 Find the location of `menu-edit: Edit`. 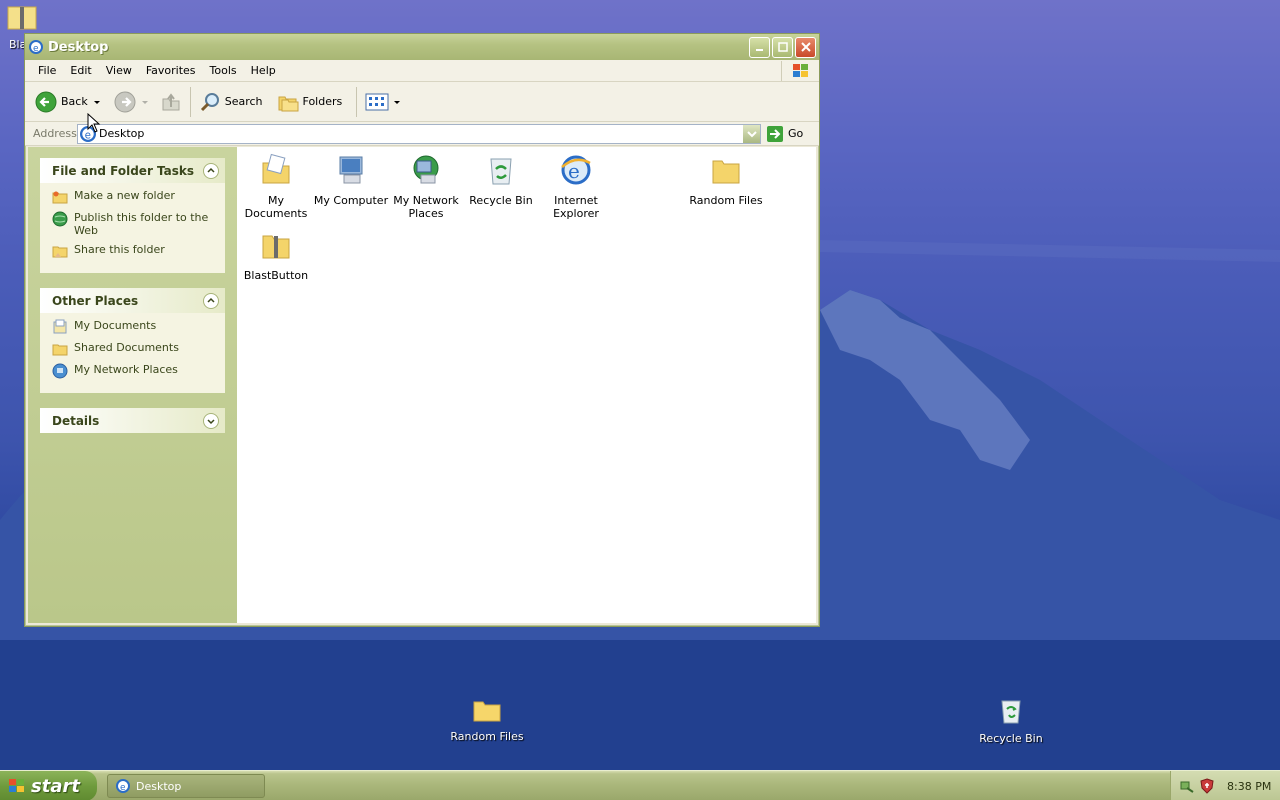

menu-edit: Edit is located at coordinates (80, 70).